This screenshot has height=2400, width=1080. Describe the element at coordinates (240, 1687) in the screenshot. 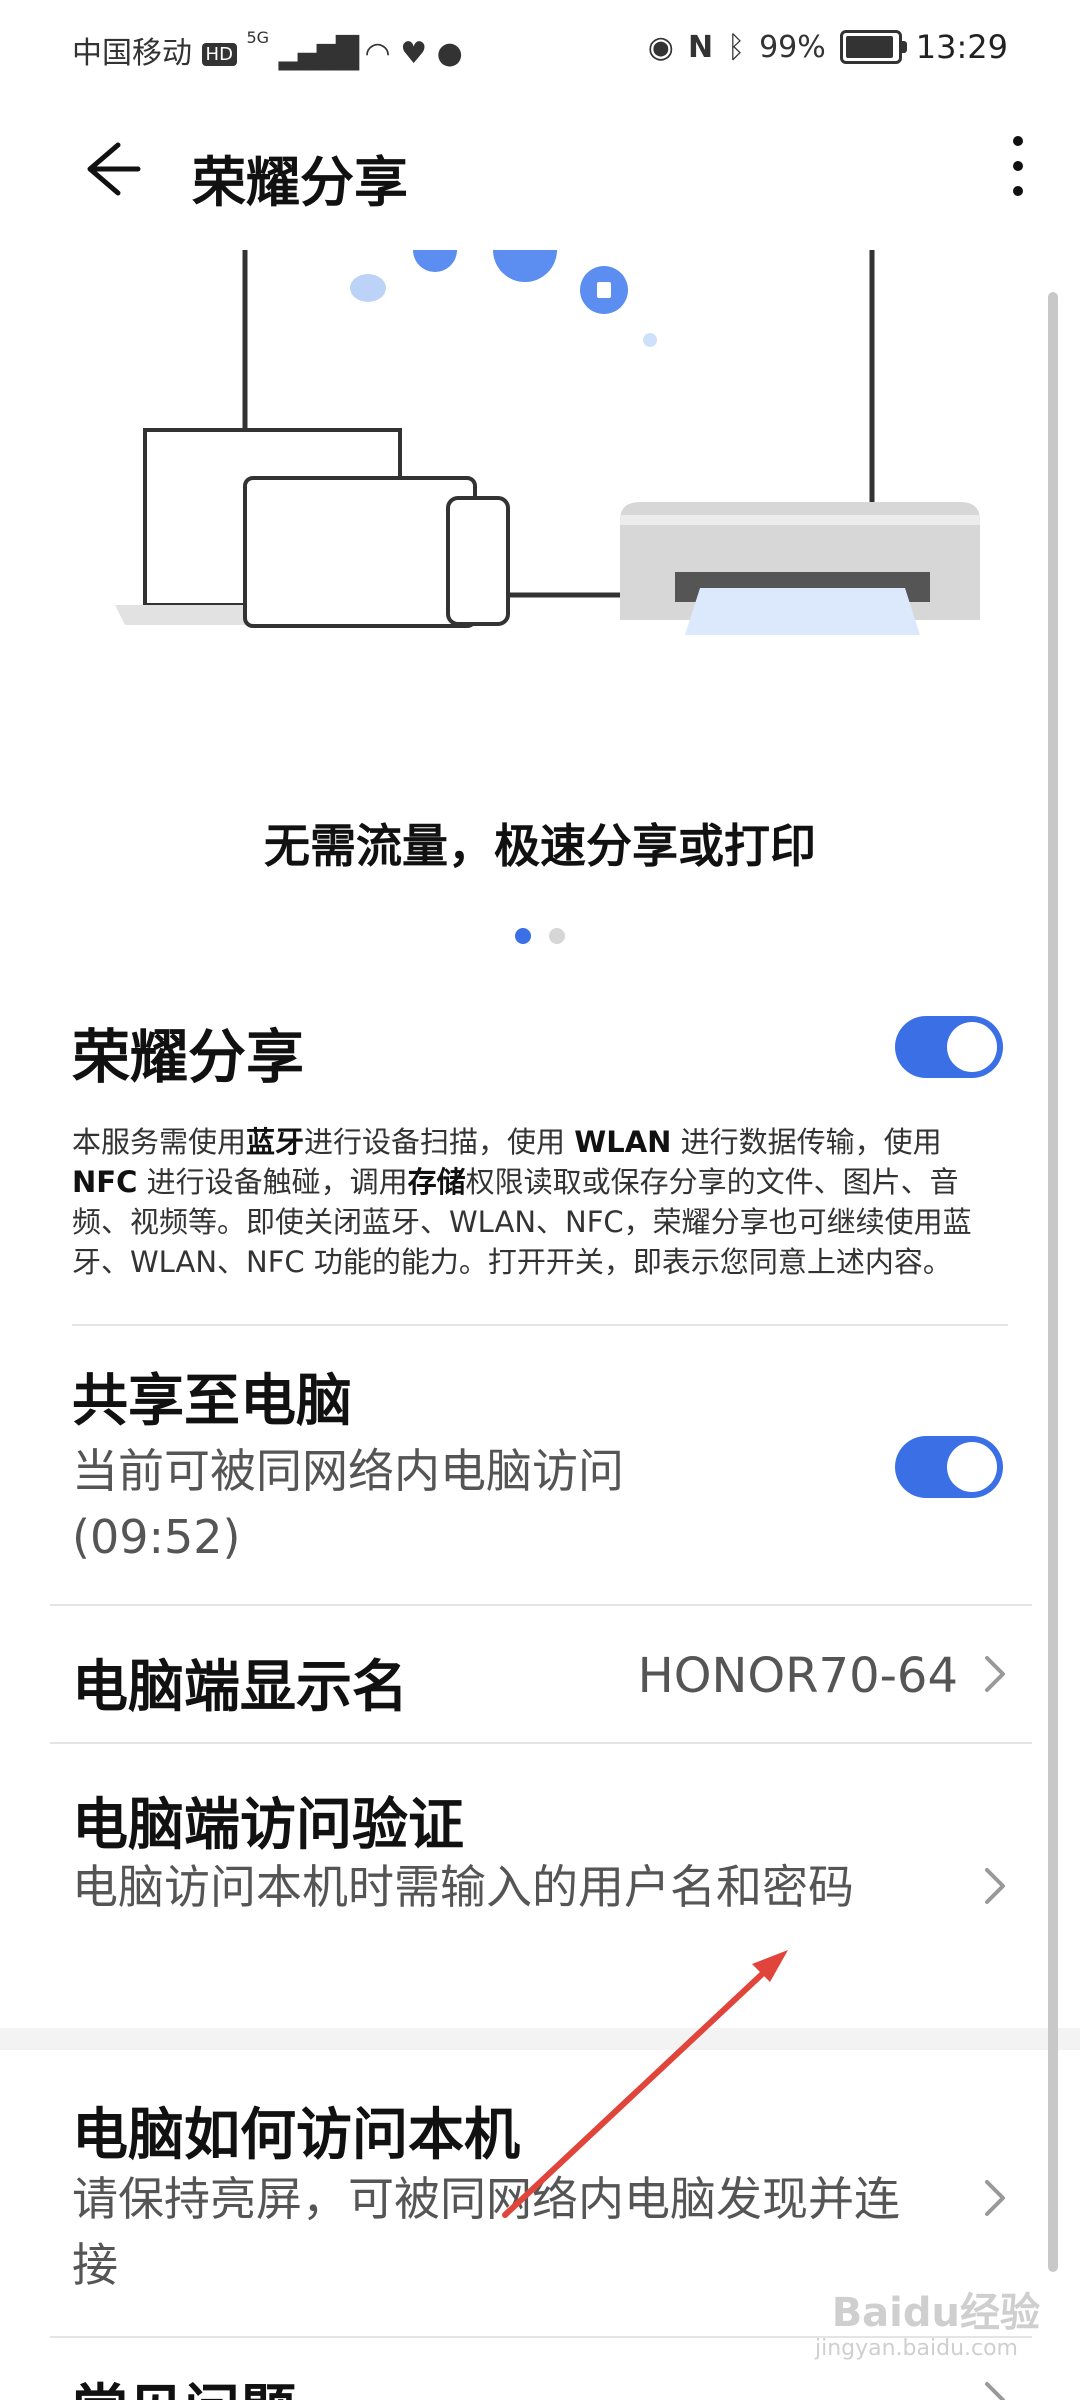

I see `pc-display-name-title: 电脑端显示名` at that location.